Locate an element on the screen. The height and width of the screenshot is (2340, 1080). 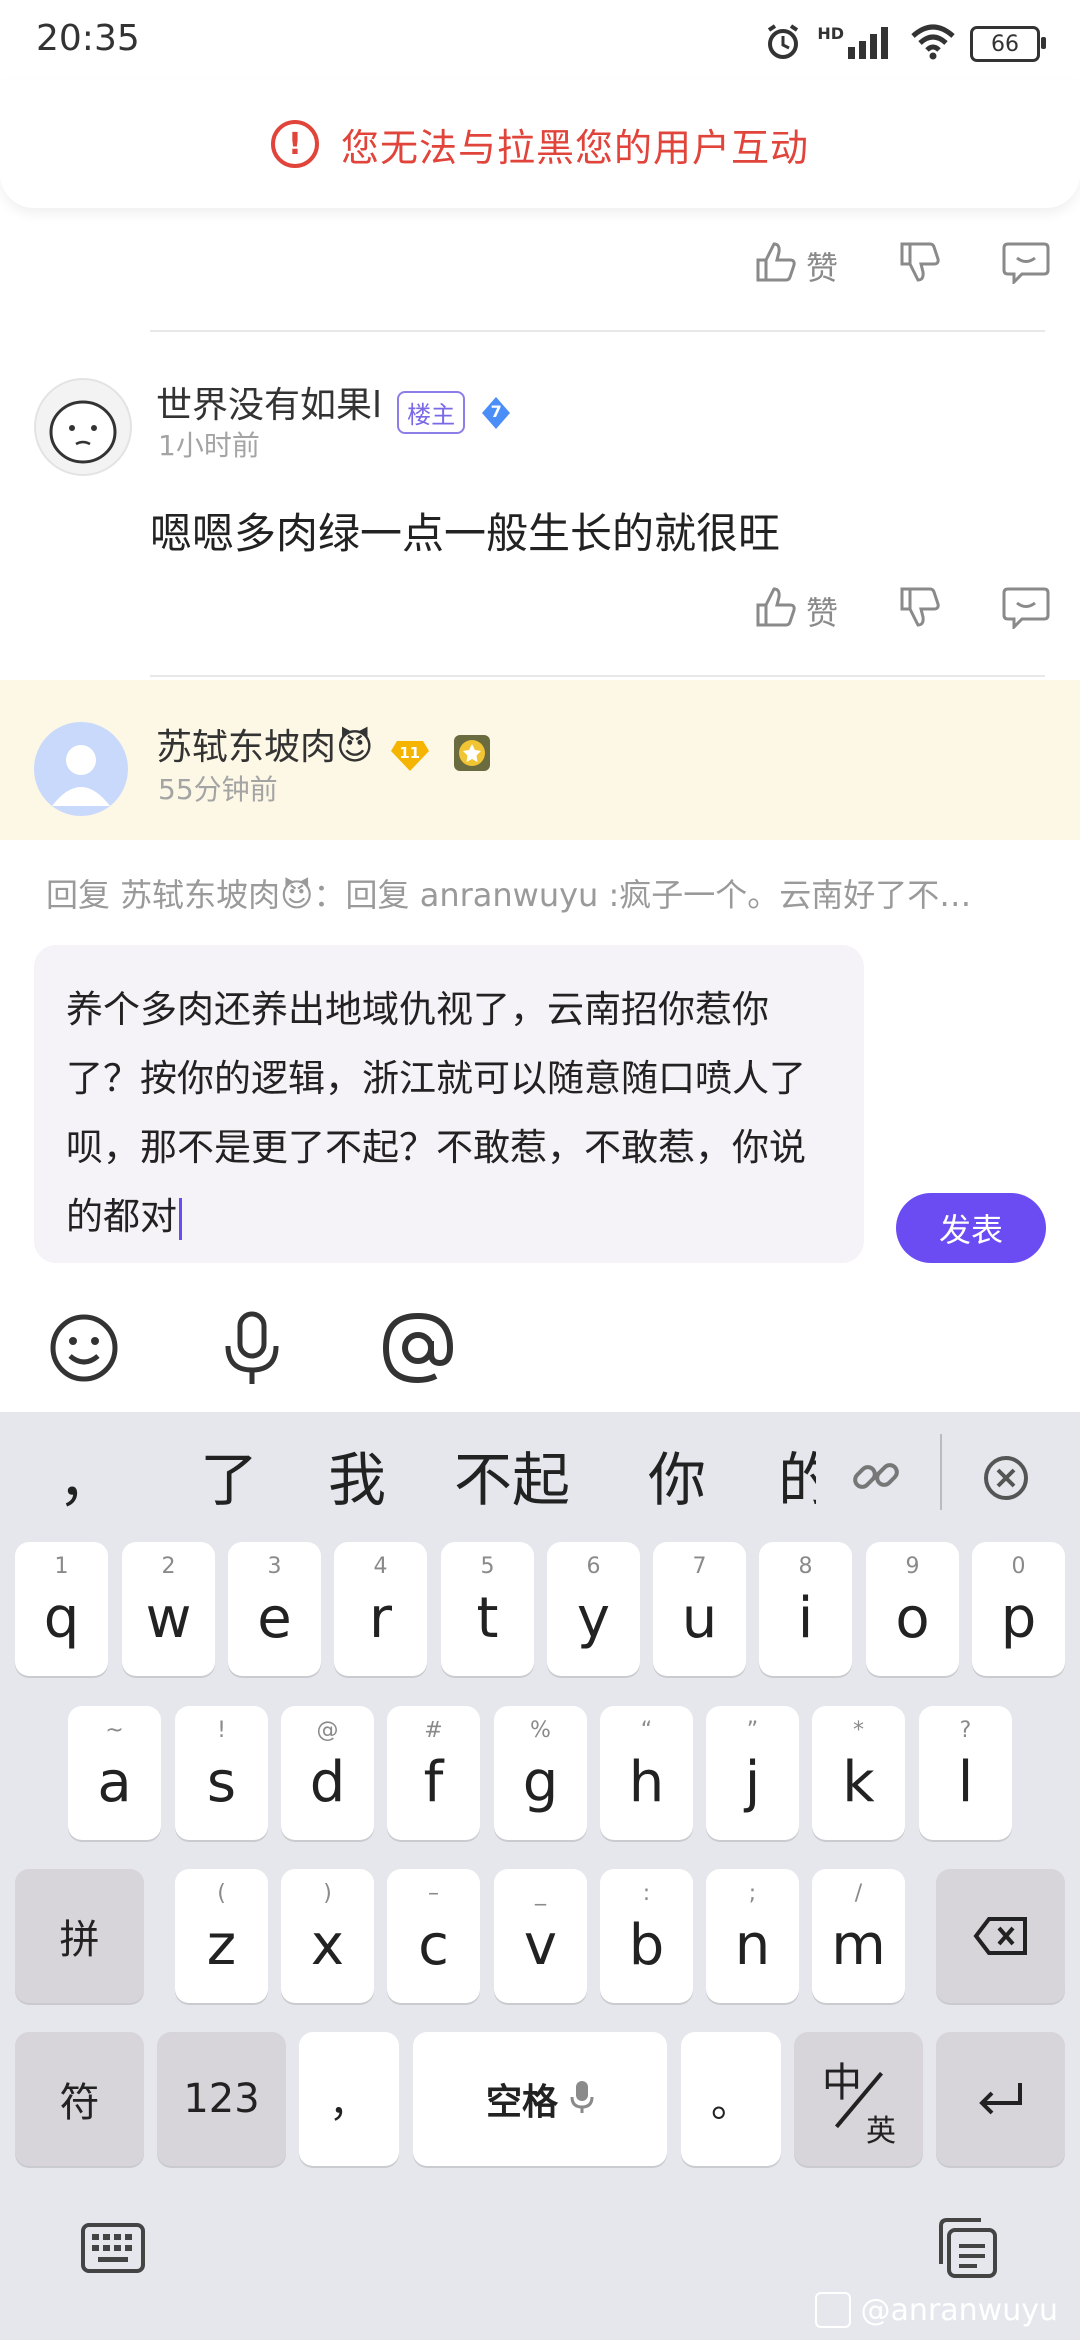
candidate: 我 is located at coordinates (357, 1475).